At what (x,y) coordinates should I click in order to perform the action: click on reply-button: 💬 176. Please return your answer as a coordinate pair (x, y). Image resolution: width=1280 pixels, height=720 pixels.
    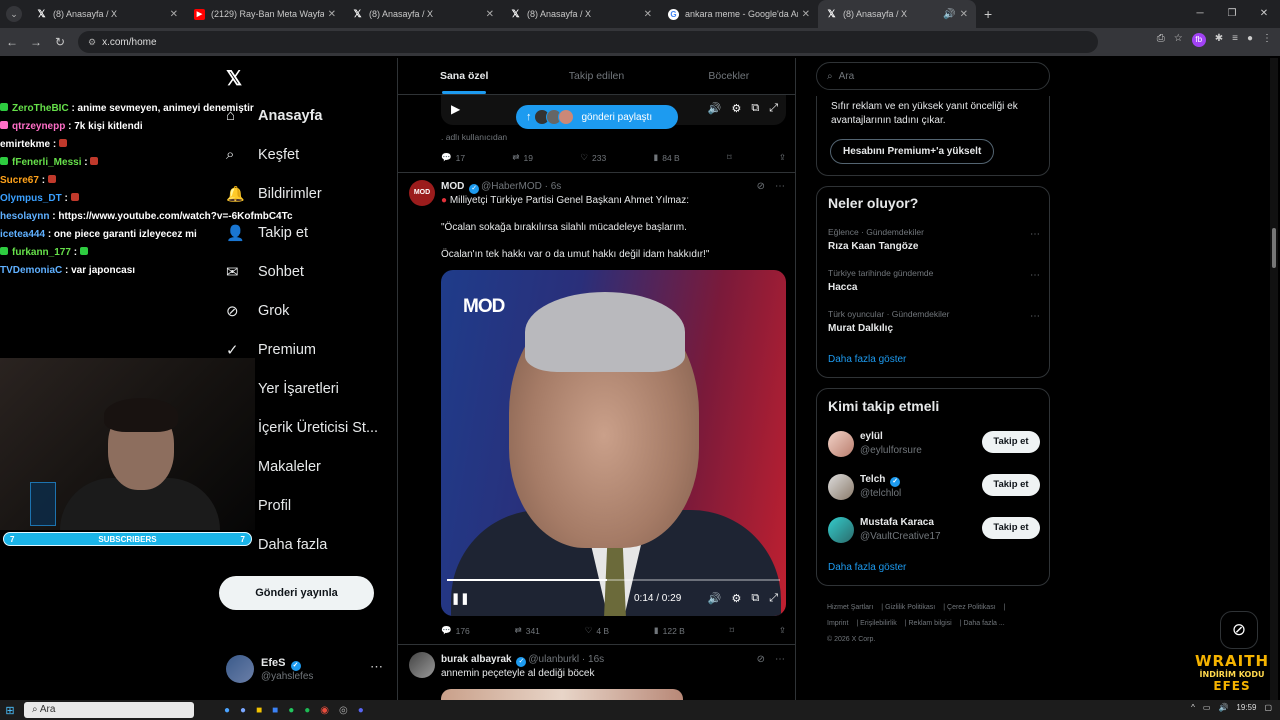
    Looking at the image, I should click on (455, 630).